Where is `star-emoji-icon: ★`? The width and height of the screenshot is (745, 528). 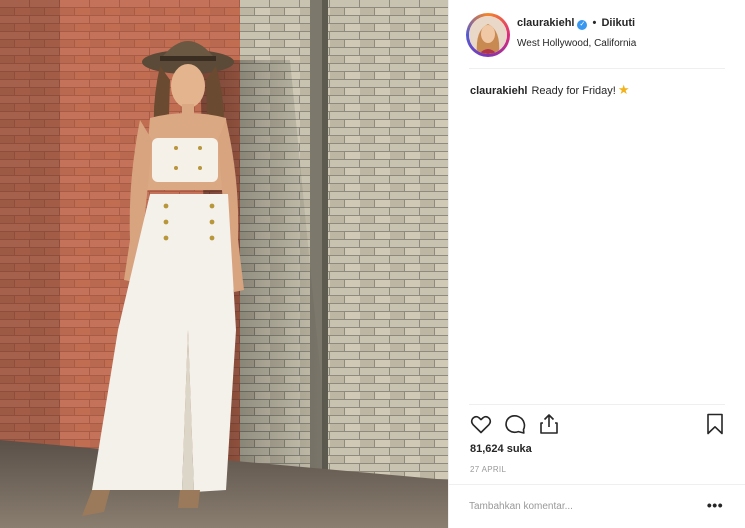
star-emoji-icon: ★ is located at coordinates (623, 89).